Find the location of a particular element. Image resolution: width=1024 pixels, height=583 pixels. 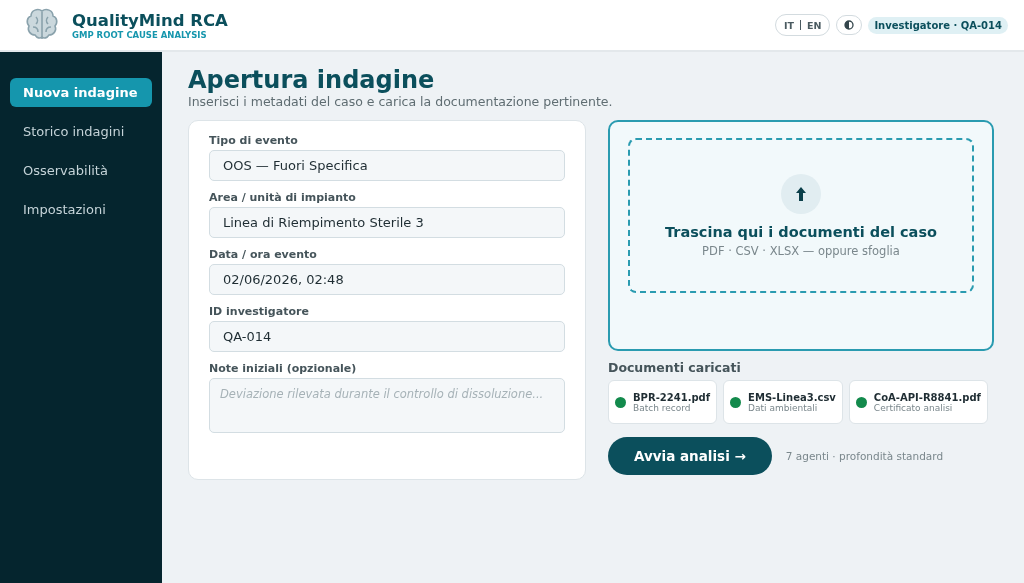

field-label: Tipo di evento is located at coordinates (254, 140).